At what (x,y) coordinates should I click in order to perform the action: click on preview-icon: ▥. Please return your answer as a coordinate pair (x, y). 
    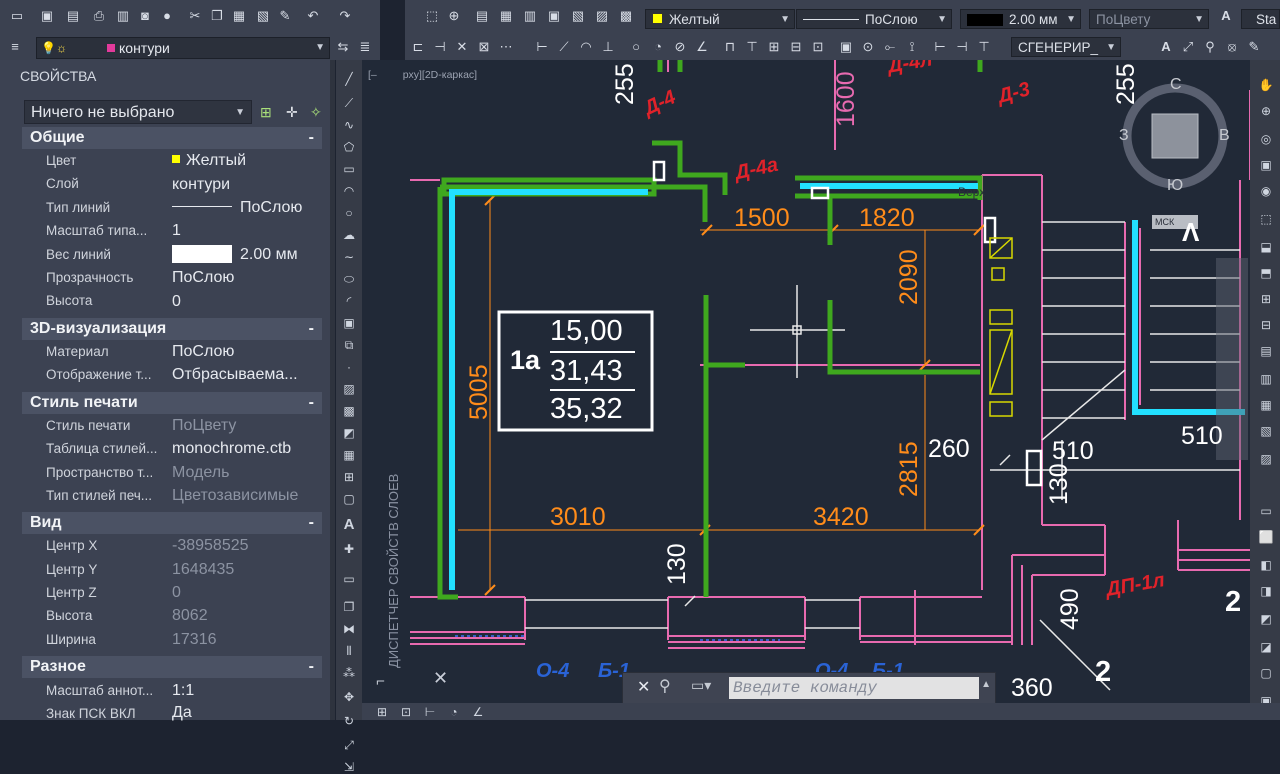
    Looking at the image, I should click on (123, 16).